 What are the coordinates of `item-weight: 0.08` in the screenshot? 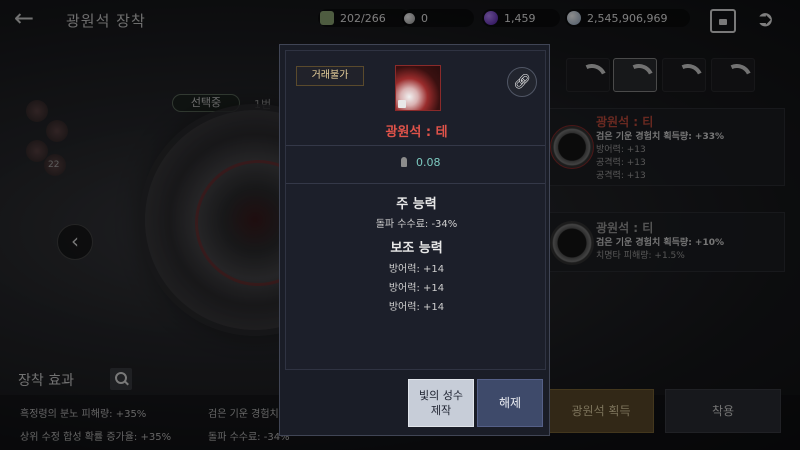 It's located at (428, 162).